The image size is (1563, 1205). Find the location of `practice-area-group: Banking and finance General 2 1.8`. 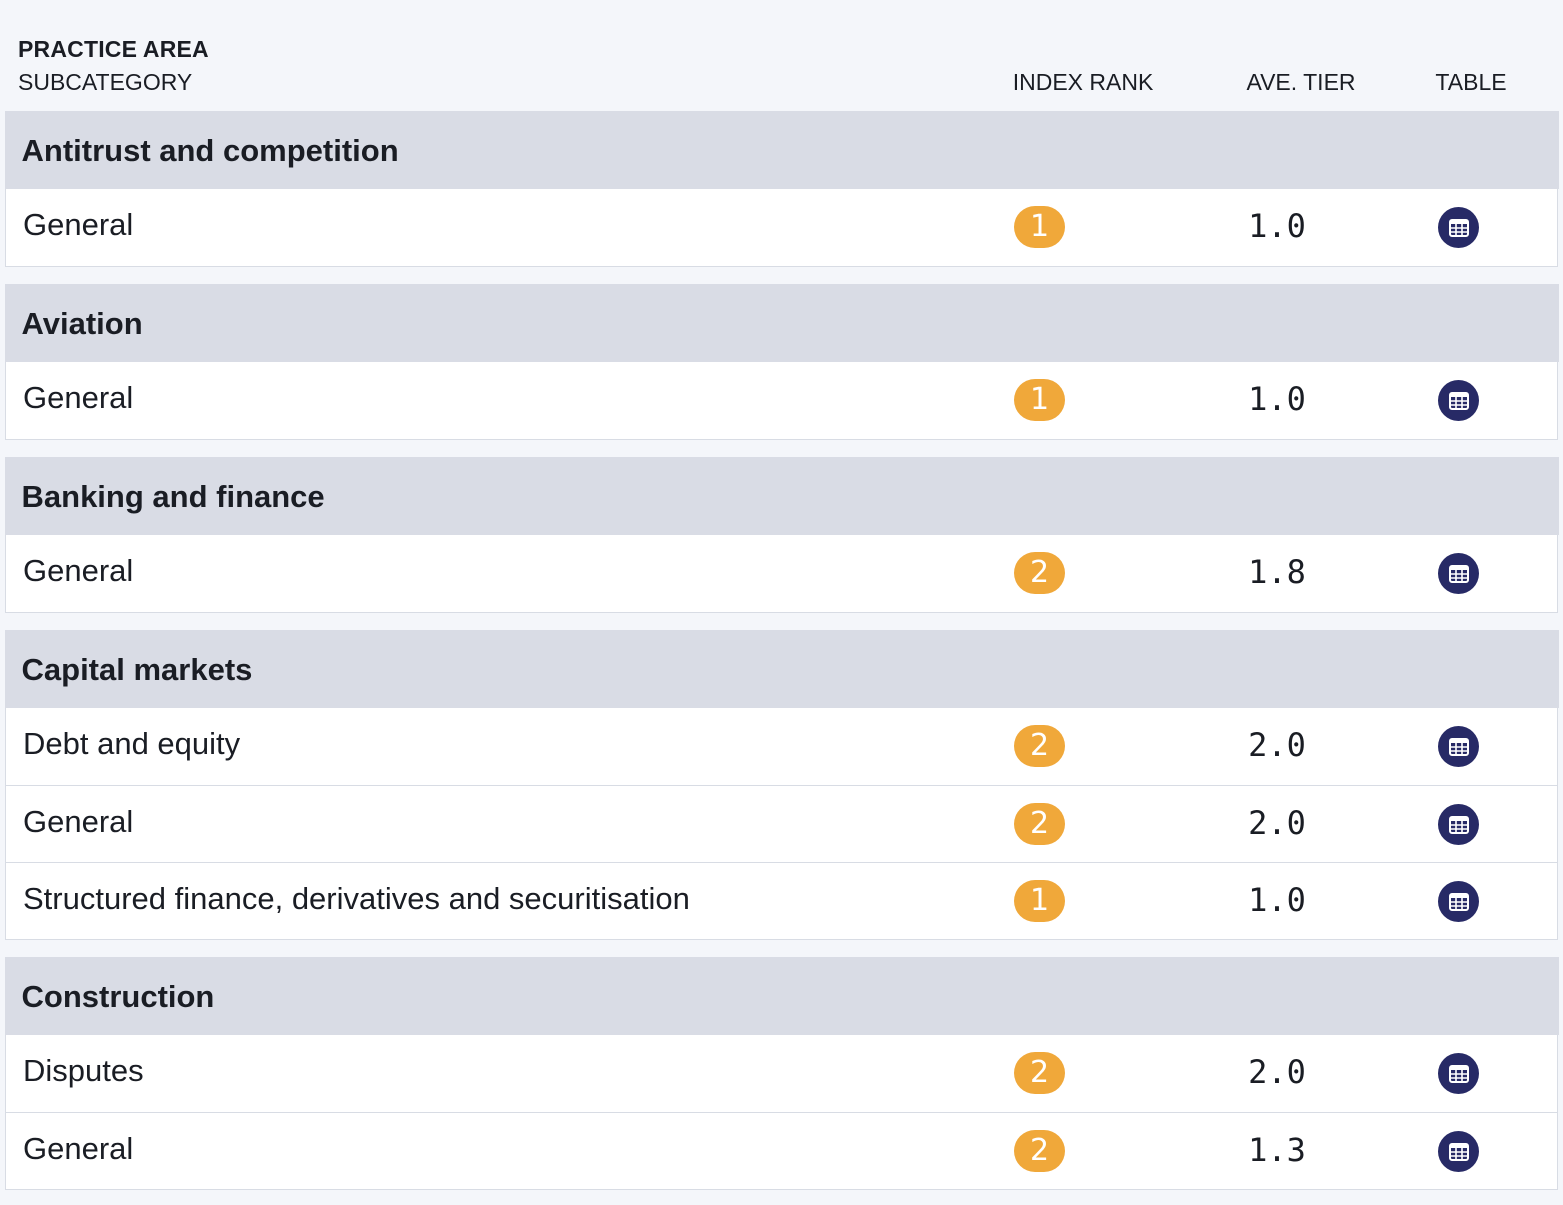

practice-area-group: Banking and finance General 2 1.8 is located at coordinates (781, 535).